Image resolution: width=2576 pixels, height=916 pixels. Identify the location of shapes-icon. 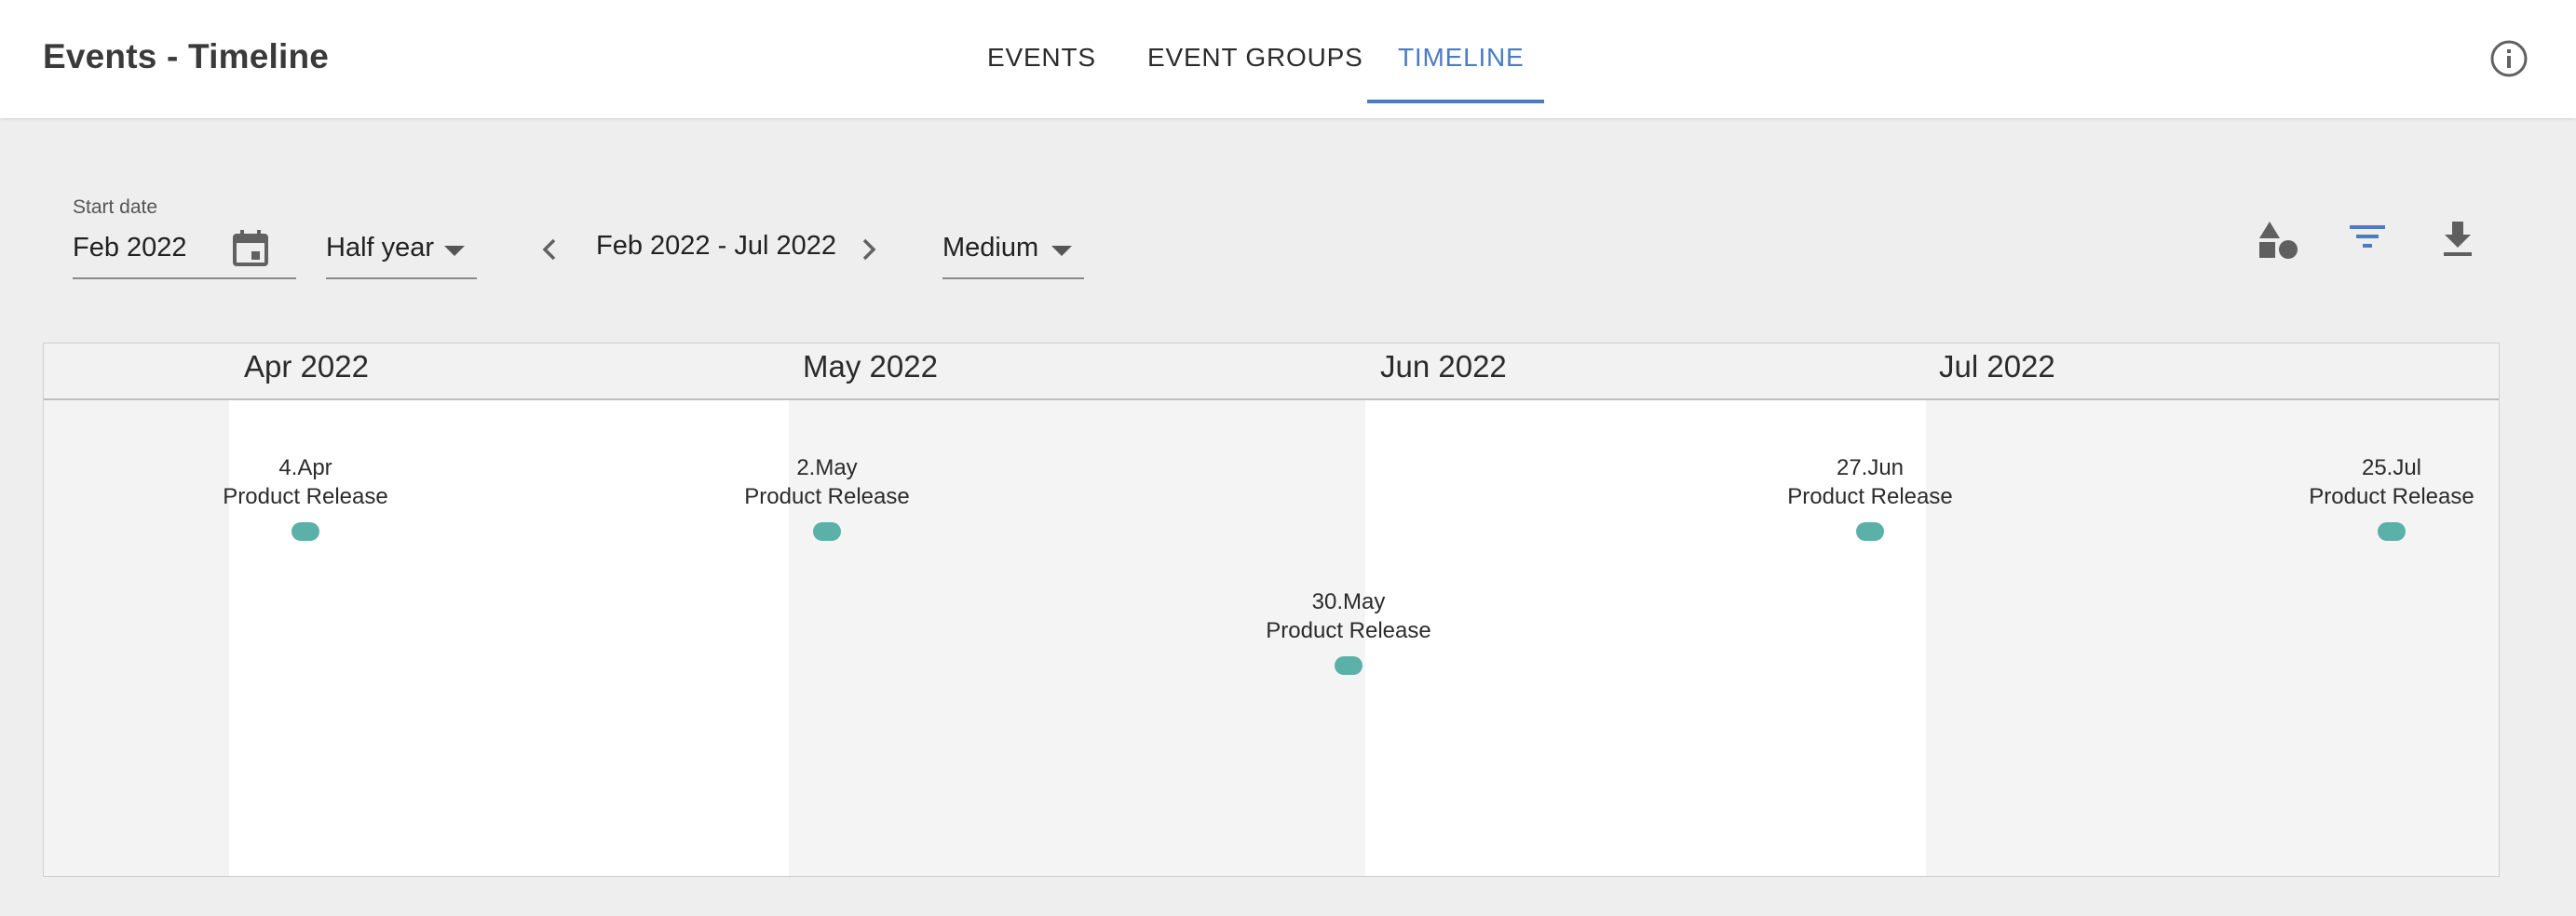
(2278, 239).